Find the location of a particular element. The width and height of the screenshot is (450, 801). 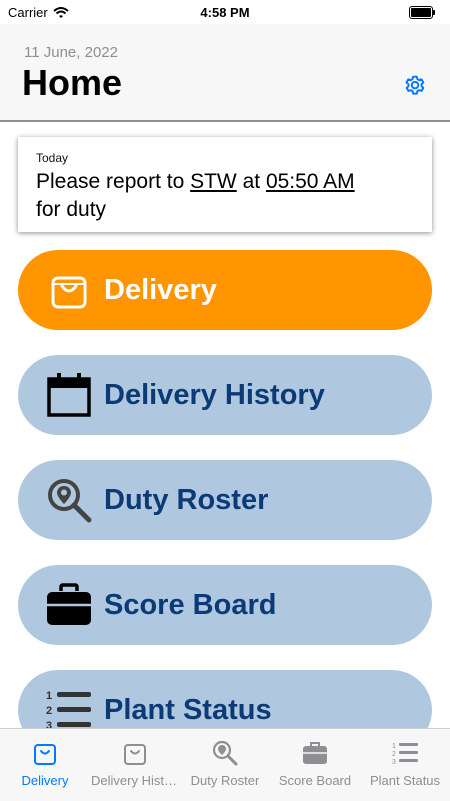

svg-text: 3 is located at coordinates (394, 762).